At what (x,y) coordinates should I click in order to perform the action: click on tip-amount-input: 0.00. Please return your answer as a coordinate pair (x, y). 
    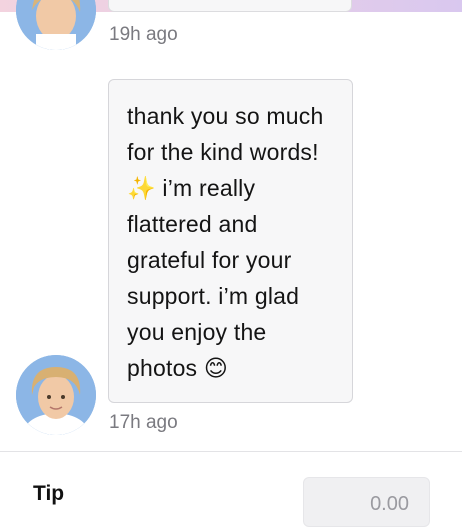
    Looking at the image, I should click on (366, 502).